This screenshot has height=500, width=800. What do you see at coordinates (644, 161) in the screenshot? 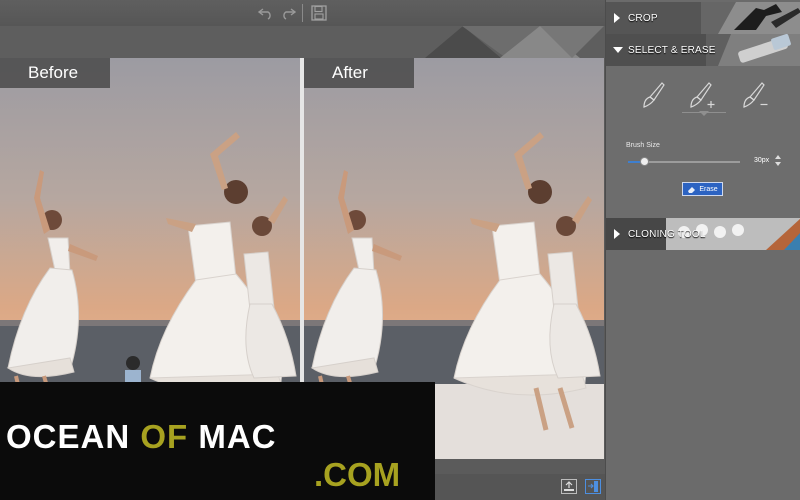
I see `brush-size-slider-handle` at bounding box center [644, 161].